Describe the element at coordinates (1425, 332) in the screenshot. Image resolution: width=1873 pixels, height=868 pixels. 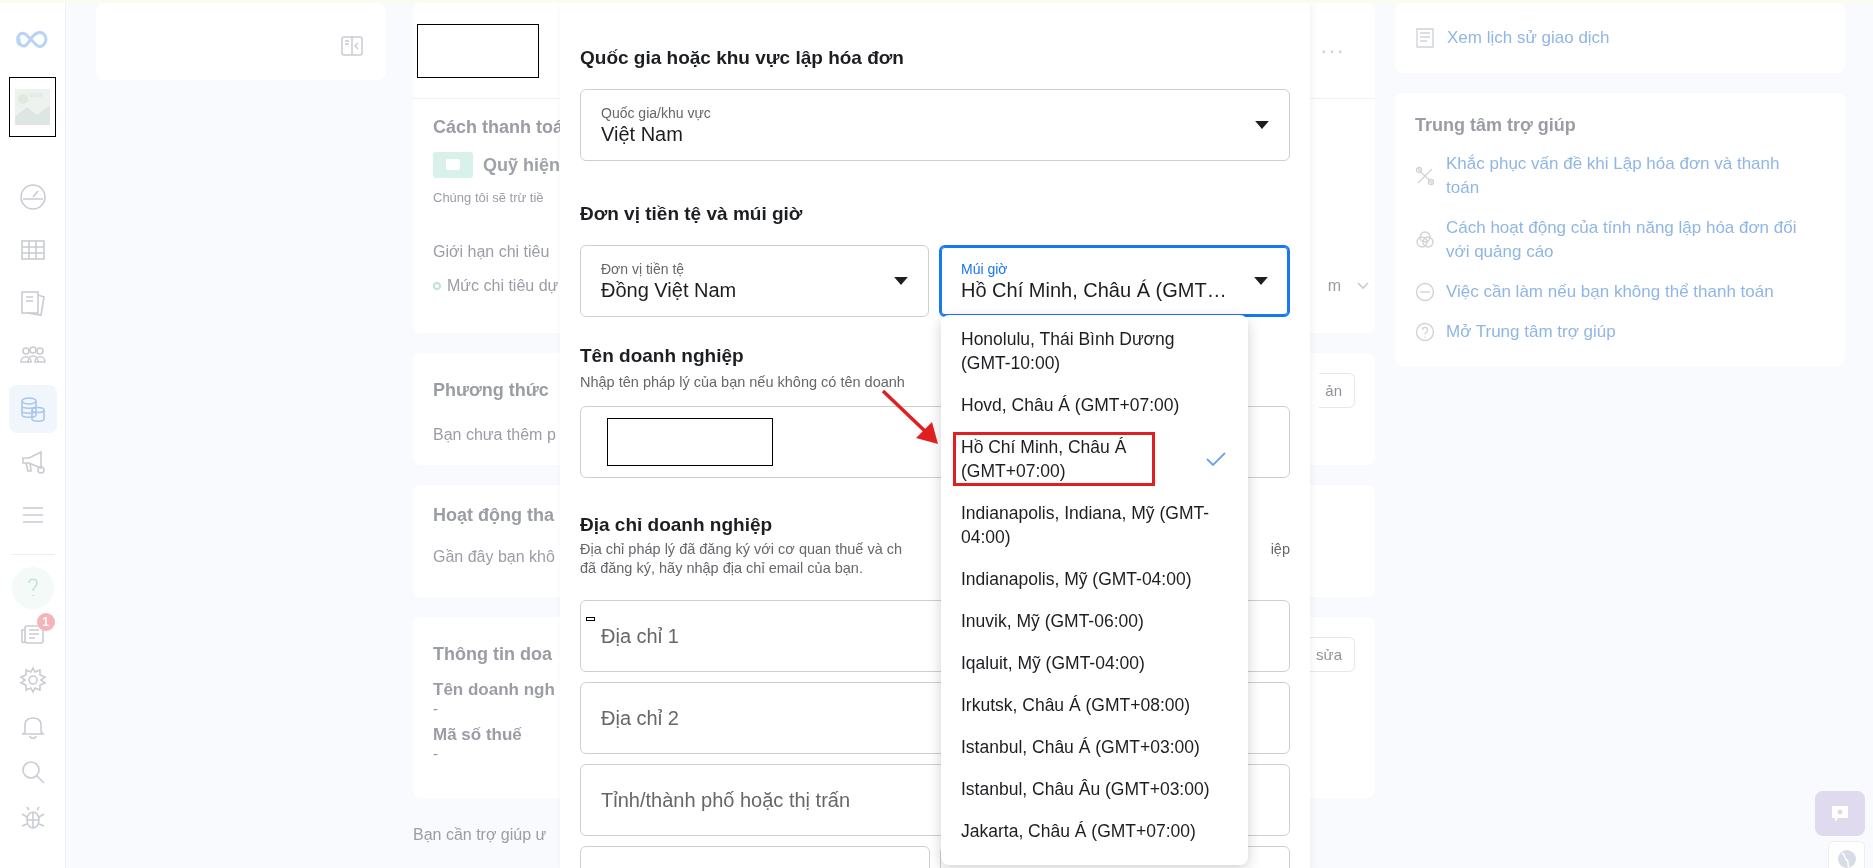
I see `help-icon` at that location.